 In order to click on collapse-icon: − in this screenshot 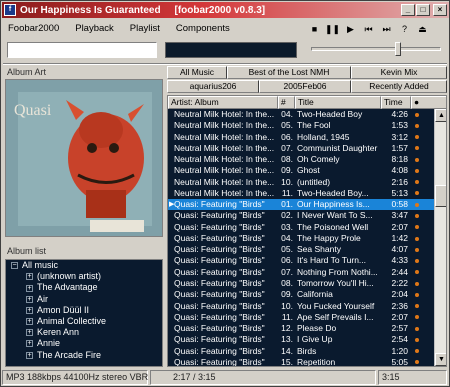, I will do `click(14, 266)`.